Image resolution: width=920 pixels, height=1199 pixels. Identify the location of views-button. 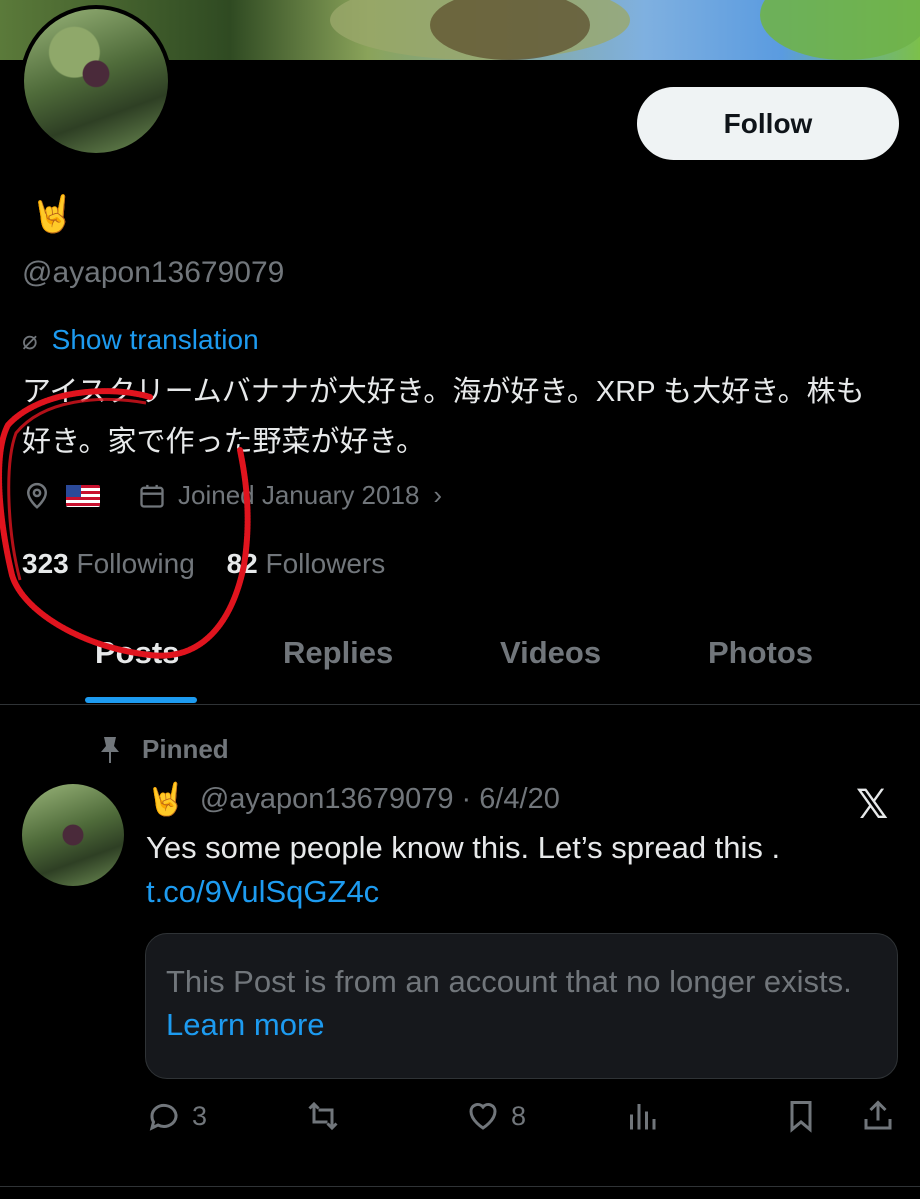
(642, 1116).